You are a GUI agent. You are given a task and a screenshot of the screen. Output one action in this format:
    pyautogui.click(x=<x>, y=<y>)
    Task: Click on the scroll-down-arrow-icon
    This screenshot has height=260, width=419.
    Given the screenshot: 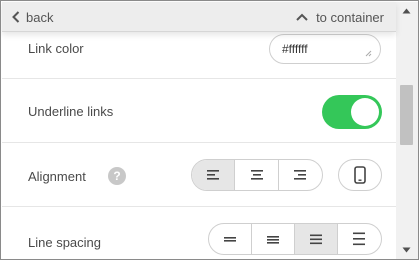 What is the action you would take?
    pyautogui.click(x=406, y=250)
    